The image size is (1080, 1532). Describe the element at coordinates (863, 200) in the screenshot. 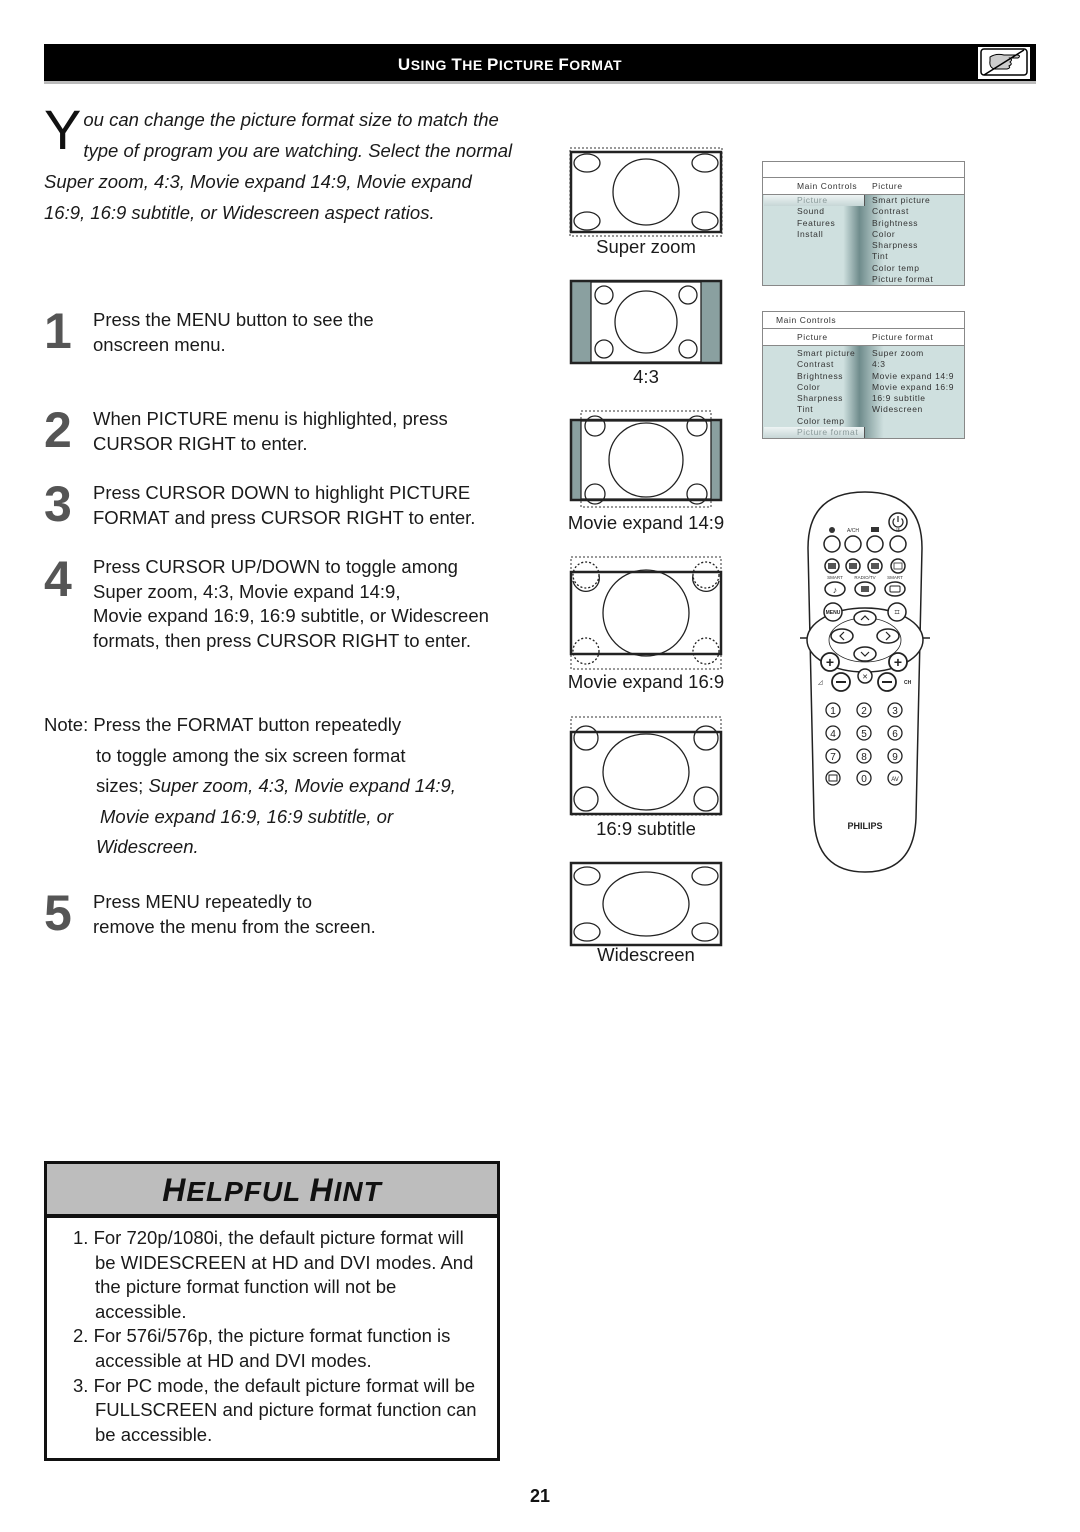

I see `menu-row: Picture Smart picture` at that location.